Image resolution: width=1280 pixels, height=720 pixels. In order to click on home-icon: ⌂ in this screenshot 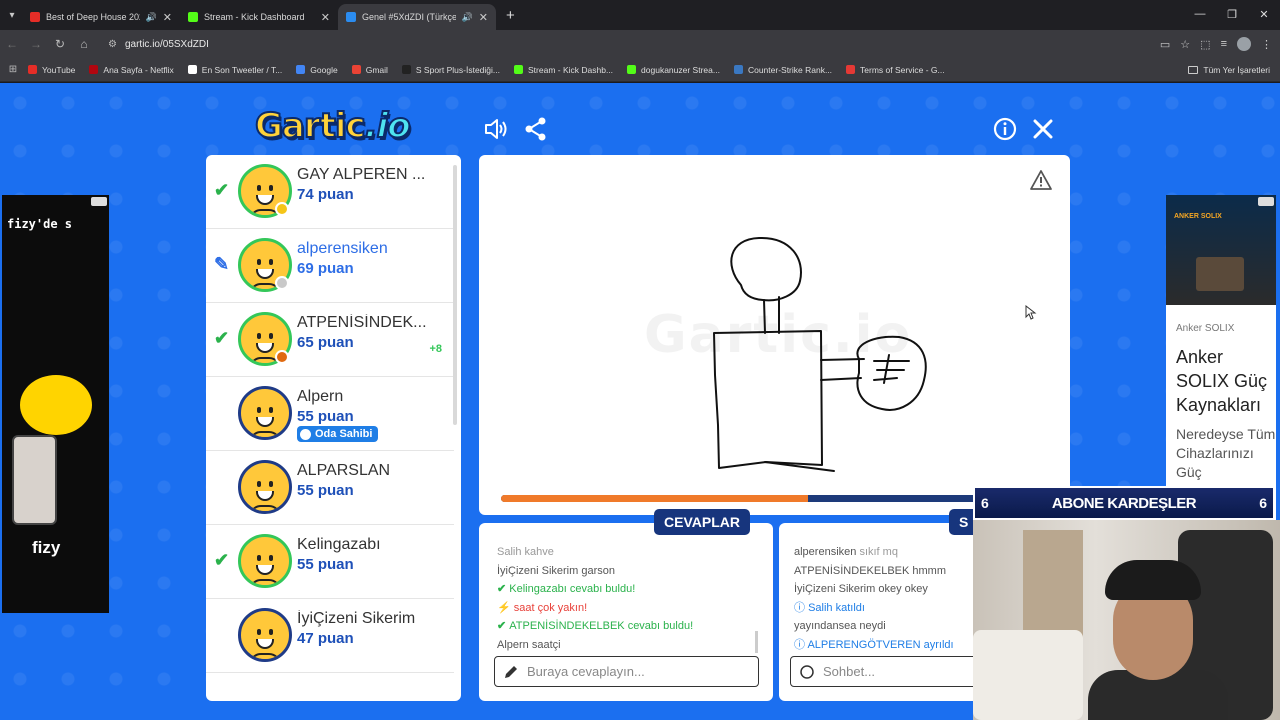, I will do `click(84, 44)`.